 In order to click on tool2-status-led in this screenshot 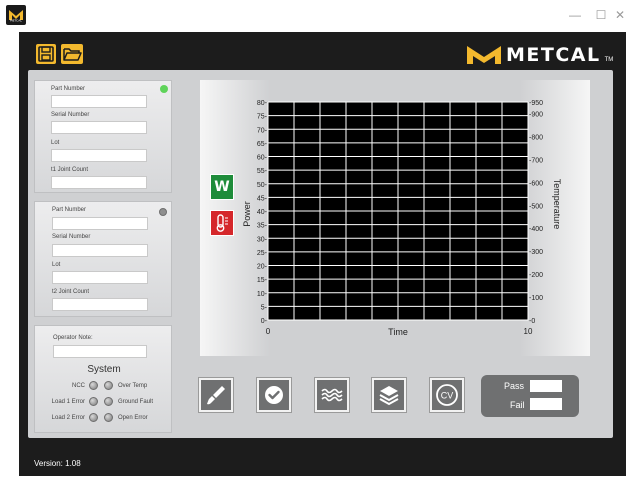, I will do `click(163, 212)`.